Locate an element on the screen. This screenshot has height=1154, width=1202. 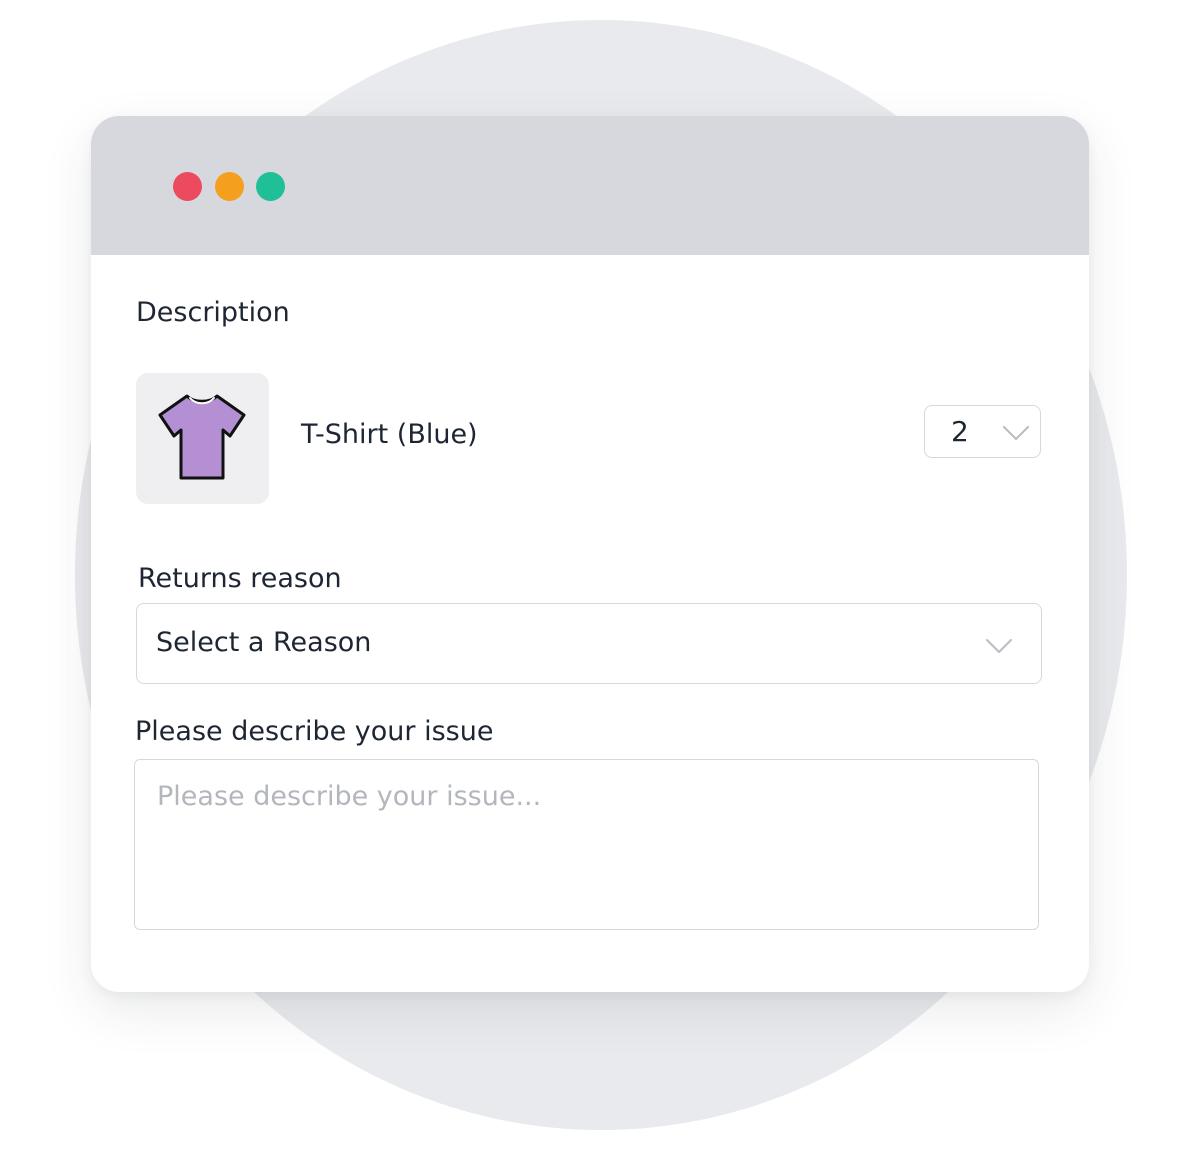
description-label: Description is located at coordinates (213, 312).